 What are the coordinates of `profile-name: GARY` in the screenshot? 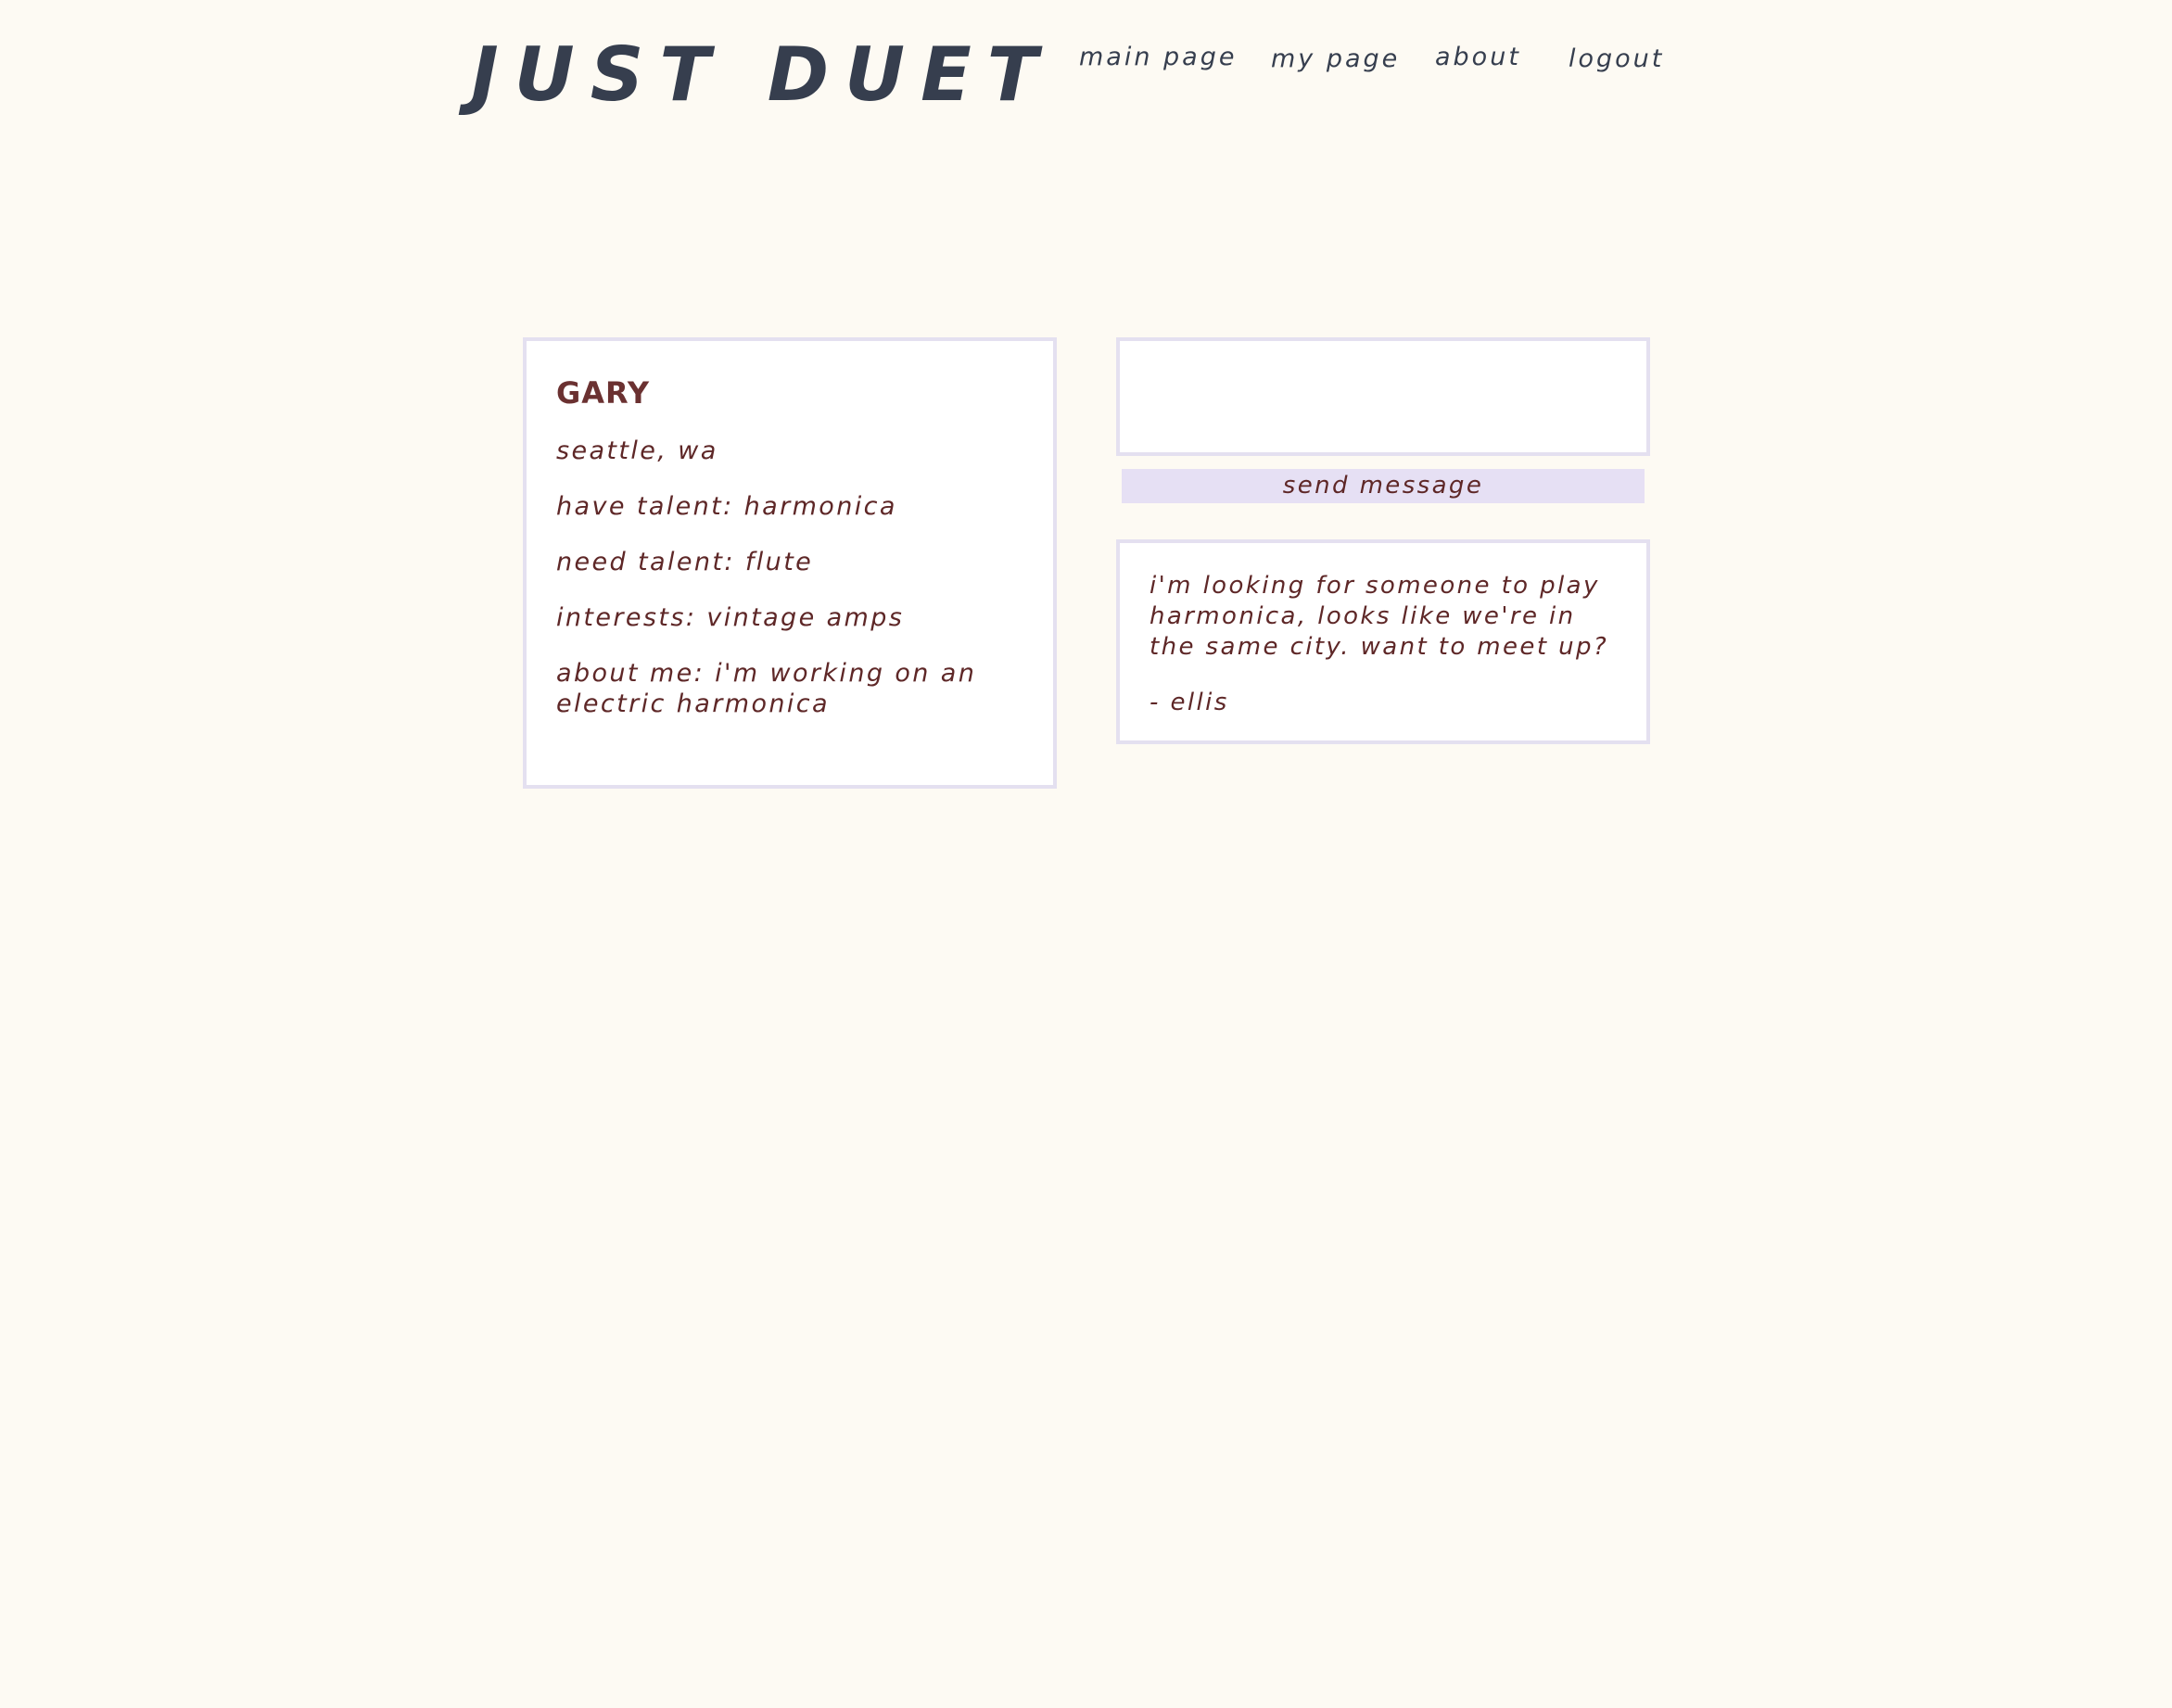 It's located at (604, 393).